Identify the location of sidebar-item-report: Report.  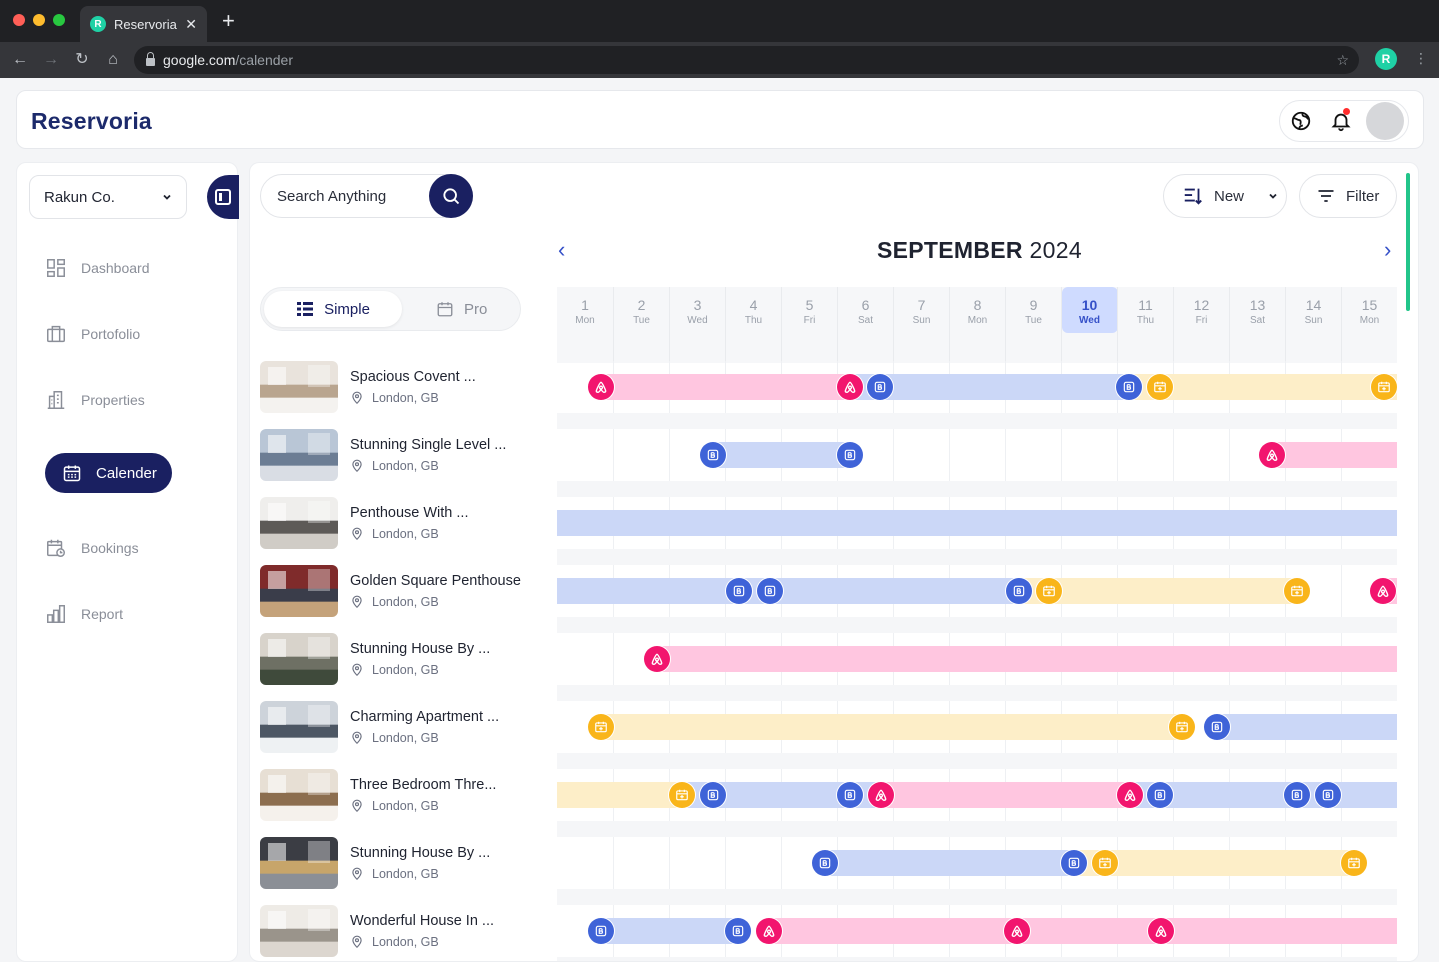
(84, 614).